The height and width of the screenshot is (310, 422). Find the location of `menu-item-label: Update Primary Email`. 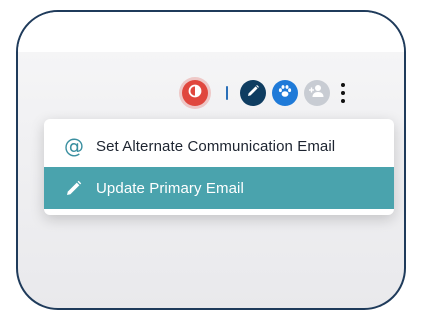

menu-item-label: Update Primary Email is located at coordinates (170, 188).